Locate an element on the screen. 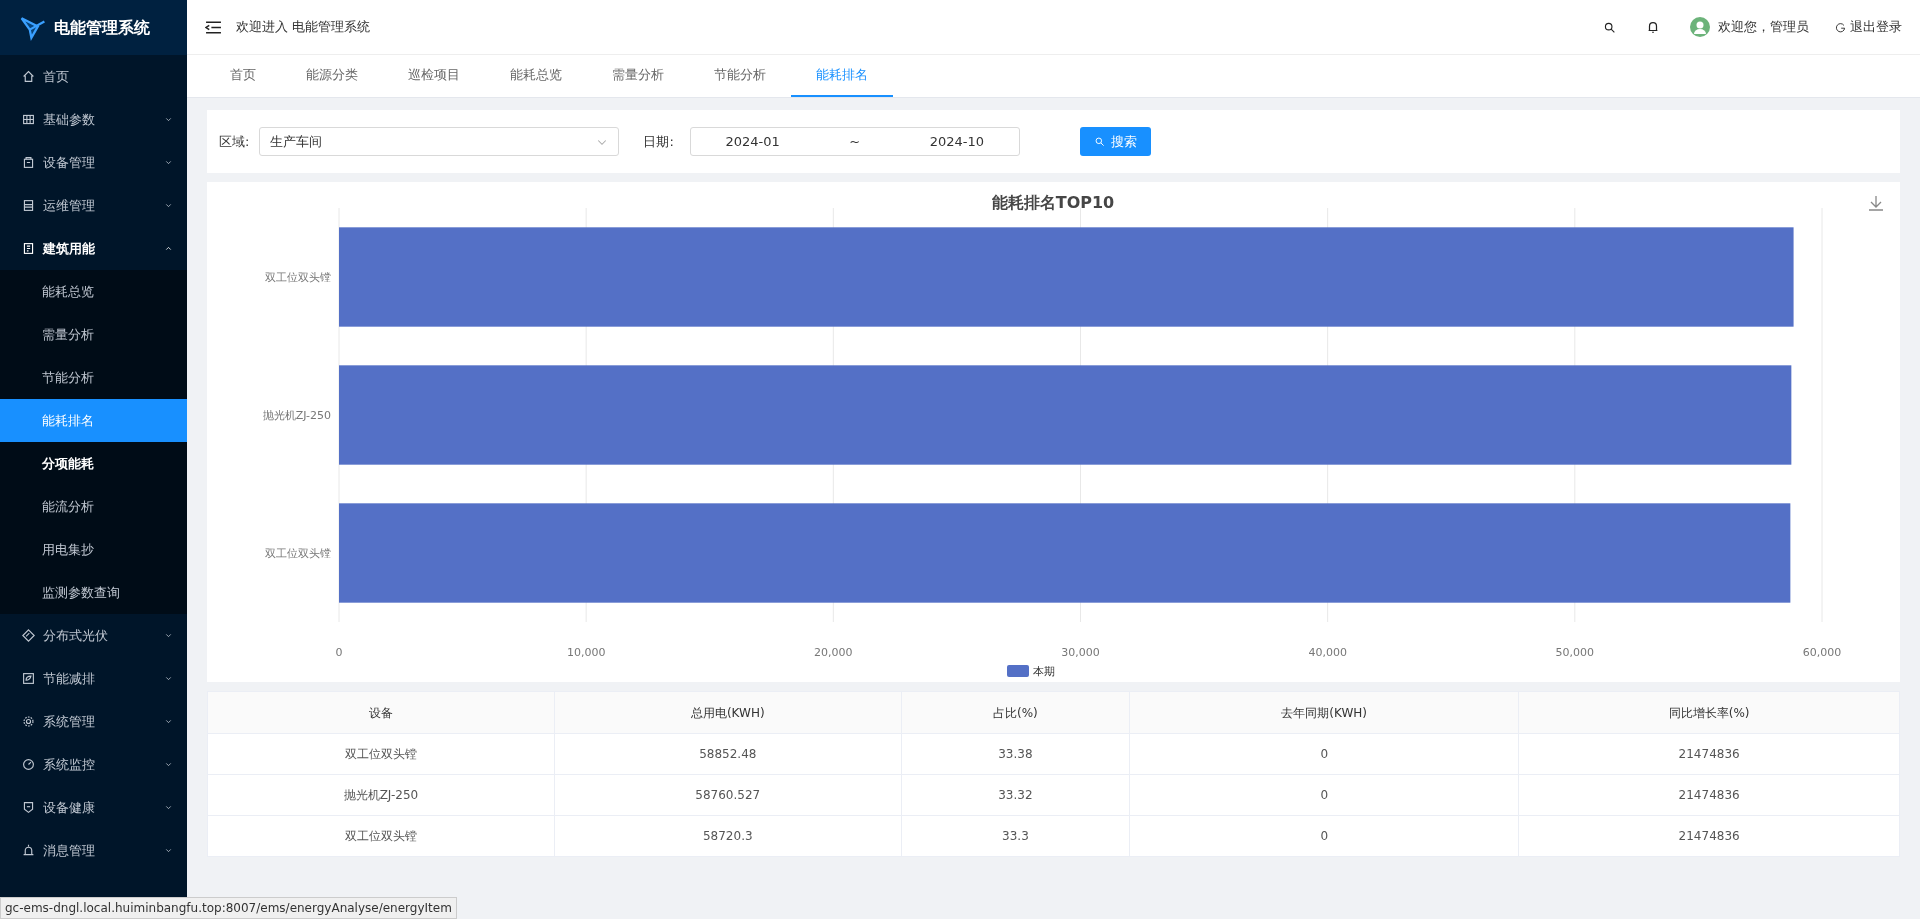  table-cell: 58760.527 is located at coordinates (728, 795).